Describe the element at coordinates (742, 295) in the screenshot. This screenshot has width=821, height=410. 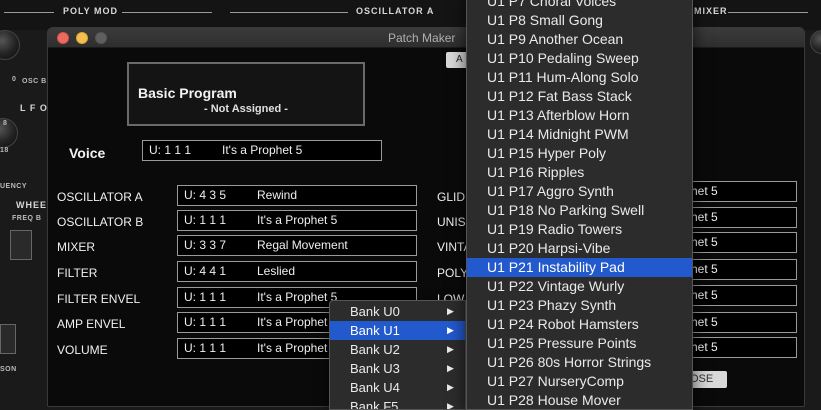
I see `low-field: het 5` at that location.